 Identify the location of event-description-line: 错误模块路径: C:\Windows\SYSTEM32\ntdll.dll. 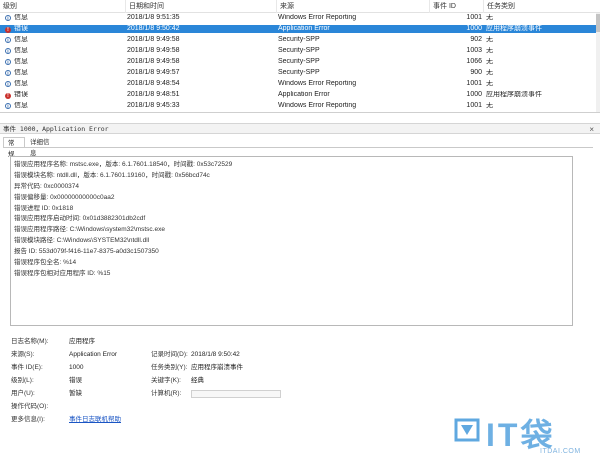
(82, 241).